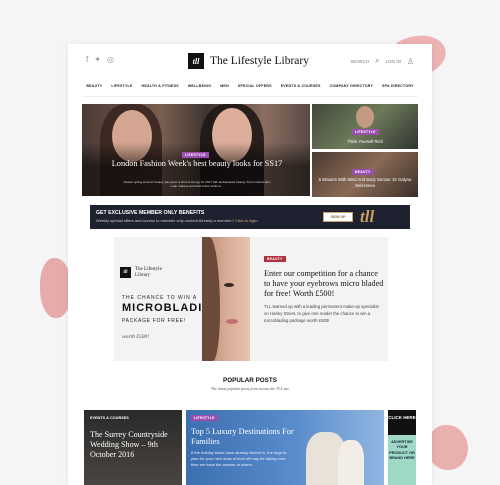 This screenshot has width=500, height=485. I want to click on user-icon: ♙, so click(410, 61).